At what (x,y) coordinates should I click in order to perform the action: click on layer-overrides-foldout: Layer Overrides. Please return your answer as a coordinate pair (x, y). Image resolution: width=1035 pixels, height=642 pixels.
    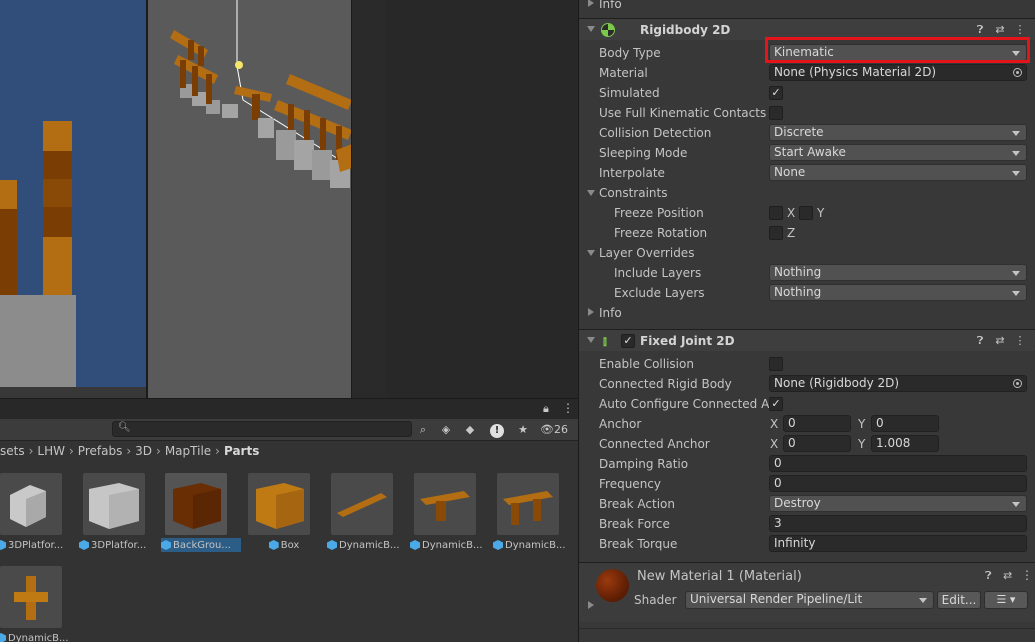
    Looking at the image, I should click on (807, 253).